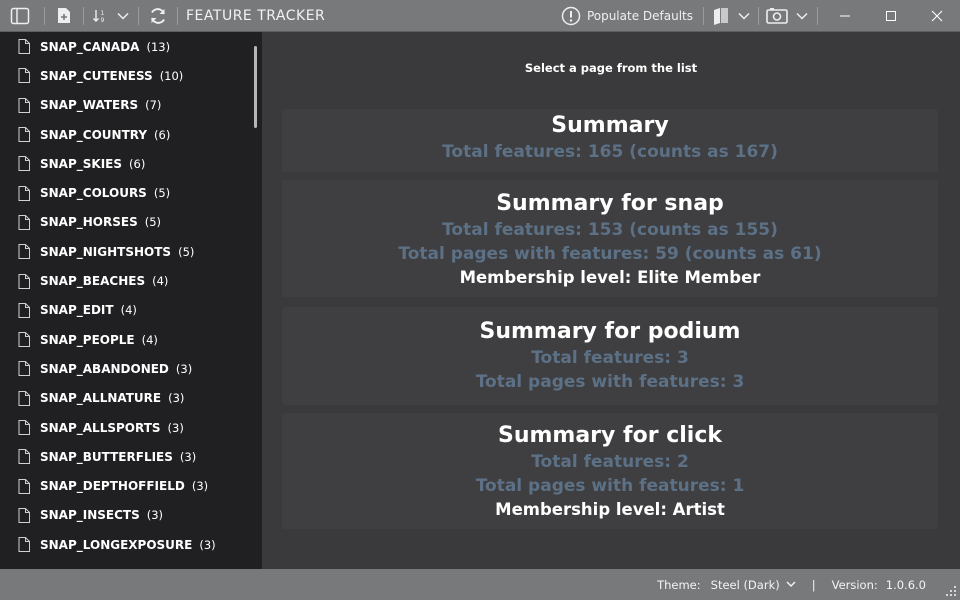  I want to click on toggle-sidebar-button, so click(20, 16).